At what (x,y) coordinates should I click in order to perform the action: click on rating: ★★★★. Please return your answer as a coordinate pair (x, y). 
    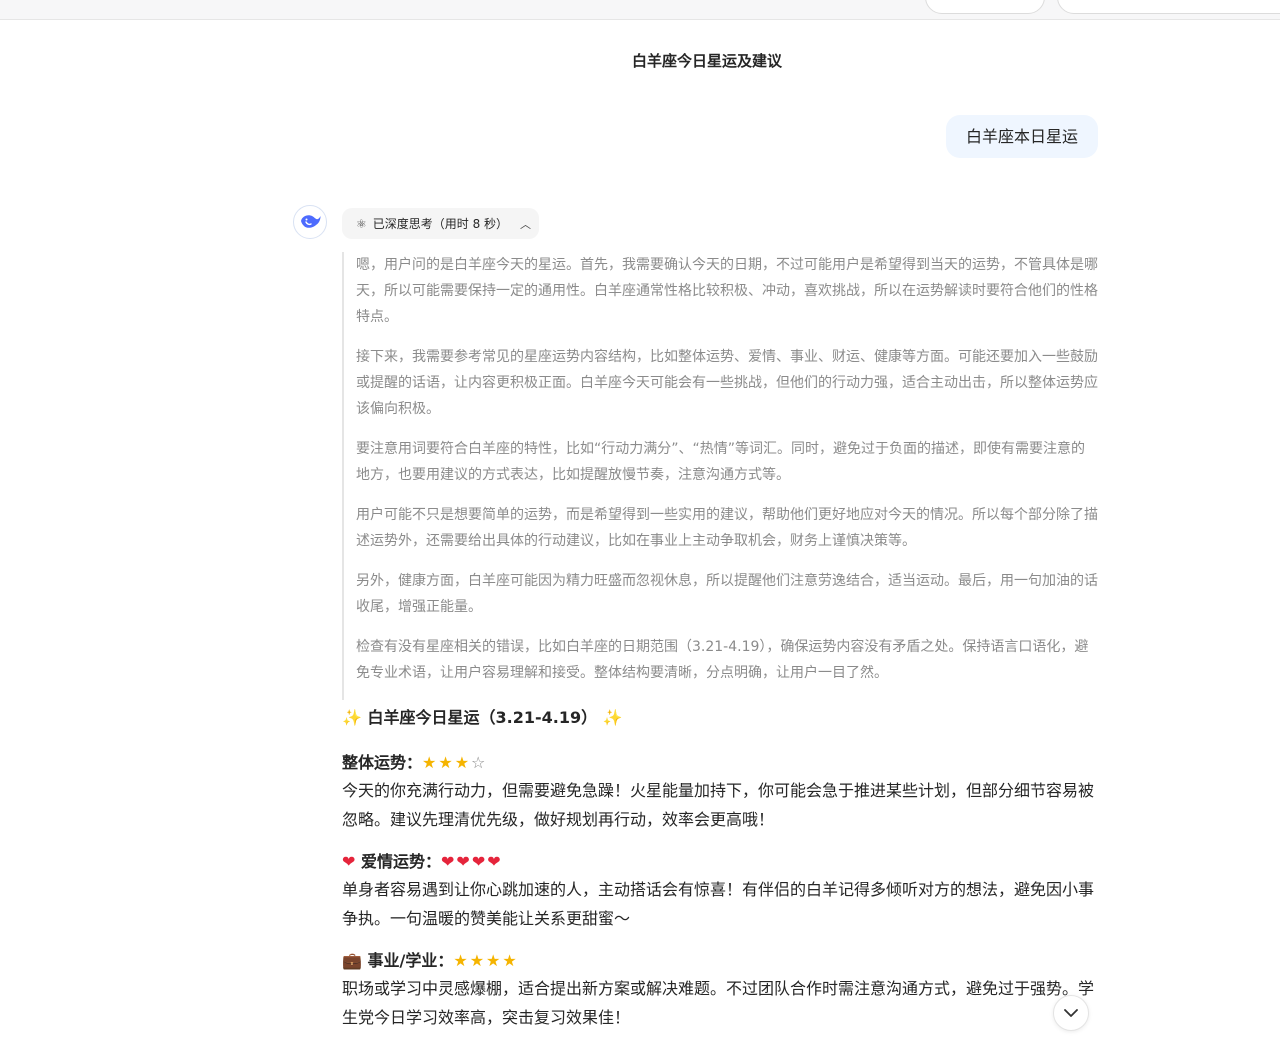
    Looking at the image, I should click on (485, 960).